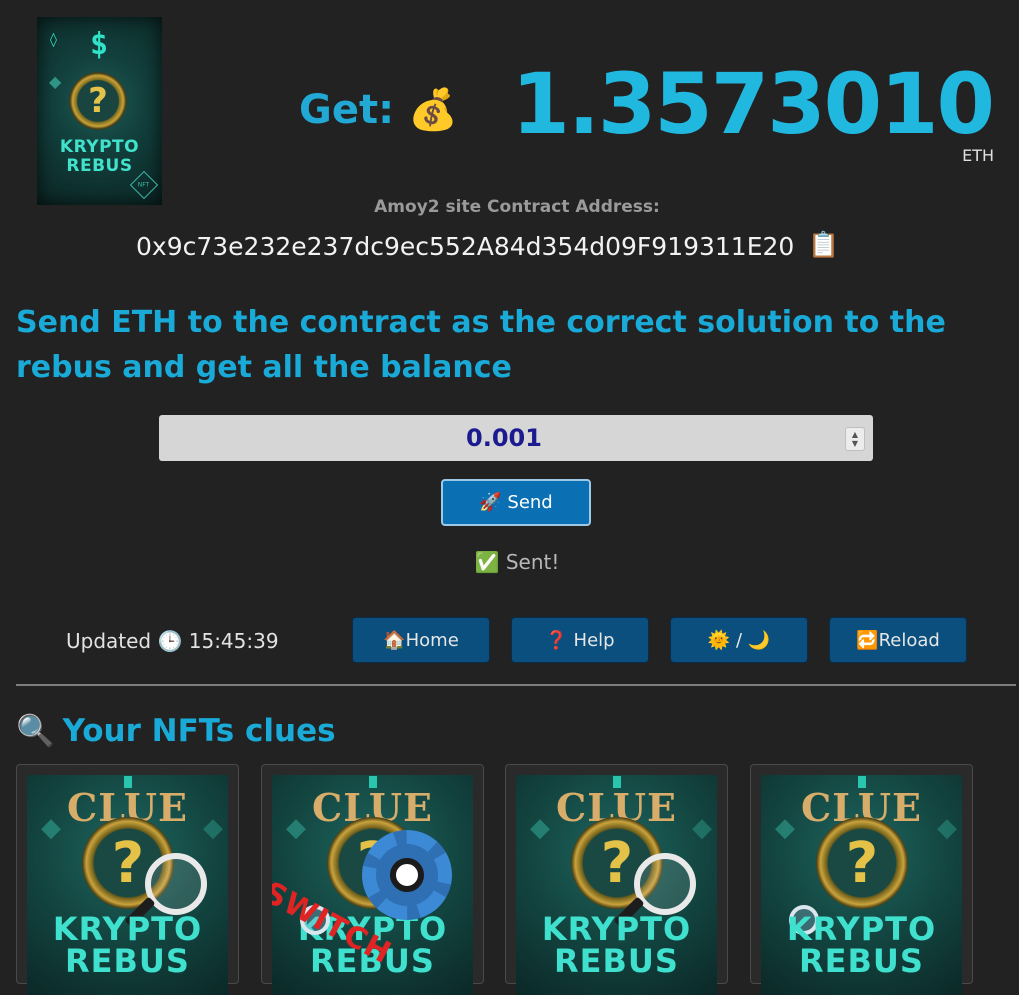  What do you see at coordinates (516, 685) in the screenshot?
I see `divider` at bounding box center [516, 685].